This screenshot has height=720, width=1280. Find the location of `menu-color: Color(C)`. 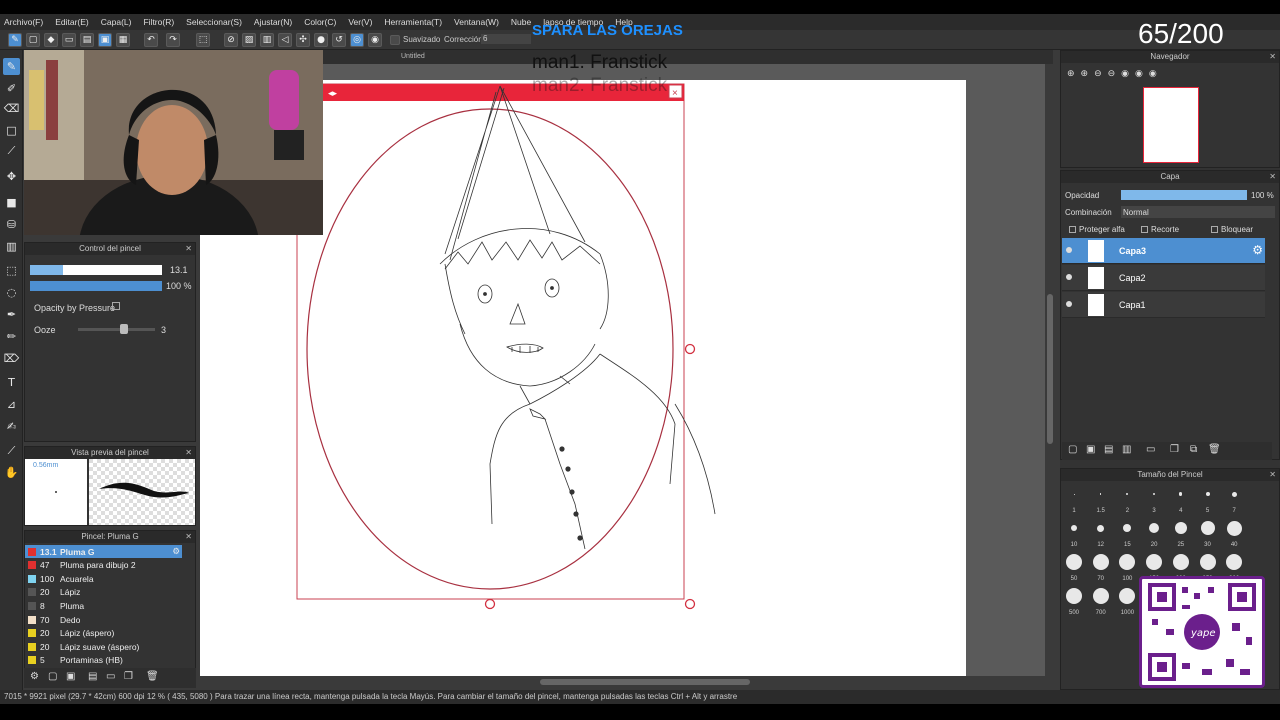

menu-color: Color(C) is located at coordinates (320, 22).